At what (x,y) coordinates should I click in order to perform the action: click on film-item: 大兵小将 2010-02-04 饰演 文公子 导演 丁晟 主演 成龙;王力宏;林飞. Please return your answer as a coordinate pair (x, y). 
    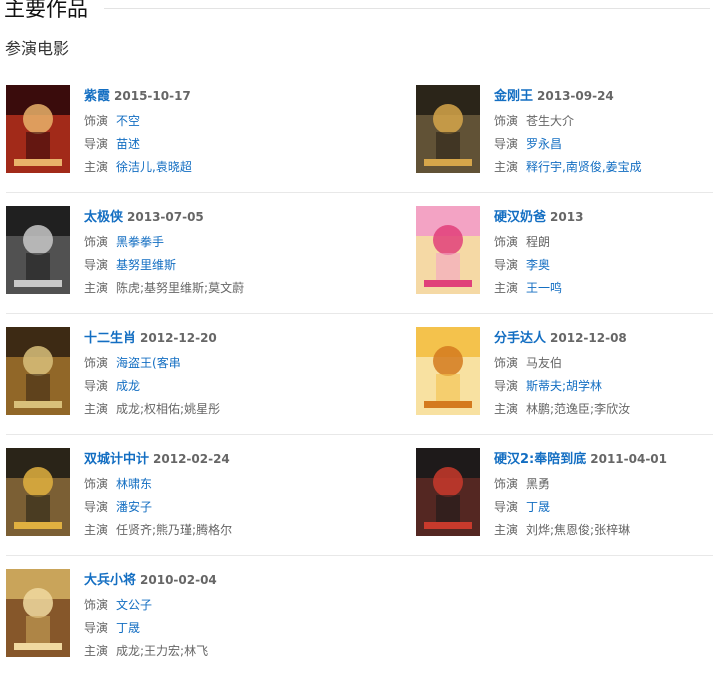
    Looking at the image, I should click on (156, 619).